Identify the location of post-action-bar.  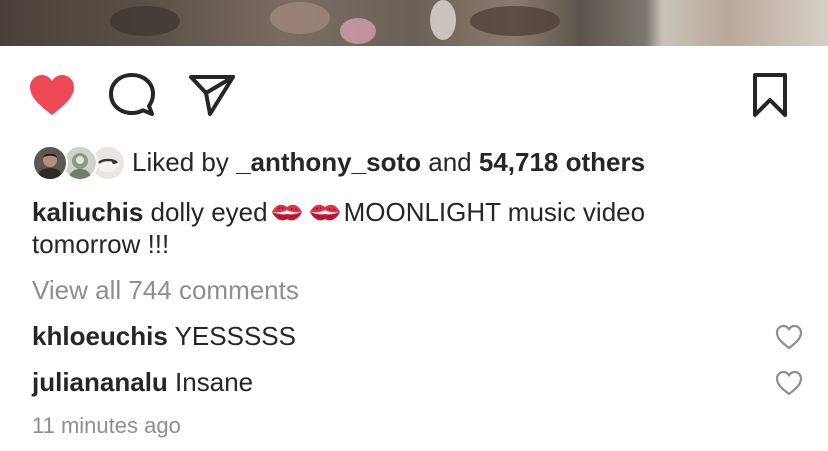
(414, 95).